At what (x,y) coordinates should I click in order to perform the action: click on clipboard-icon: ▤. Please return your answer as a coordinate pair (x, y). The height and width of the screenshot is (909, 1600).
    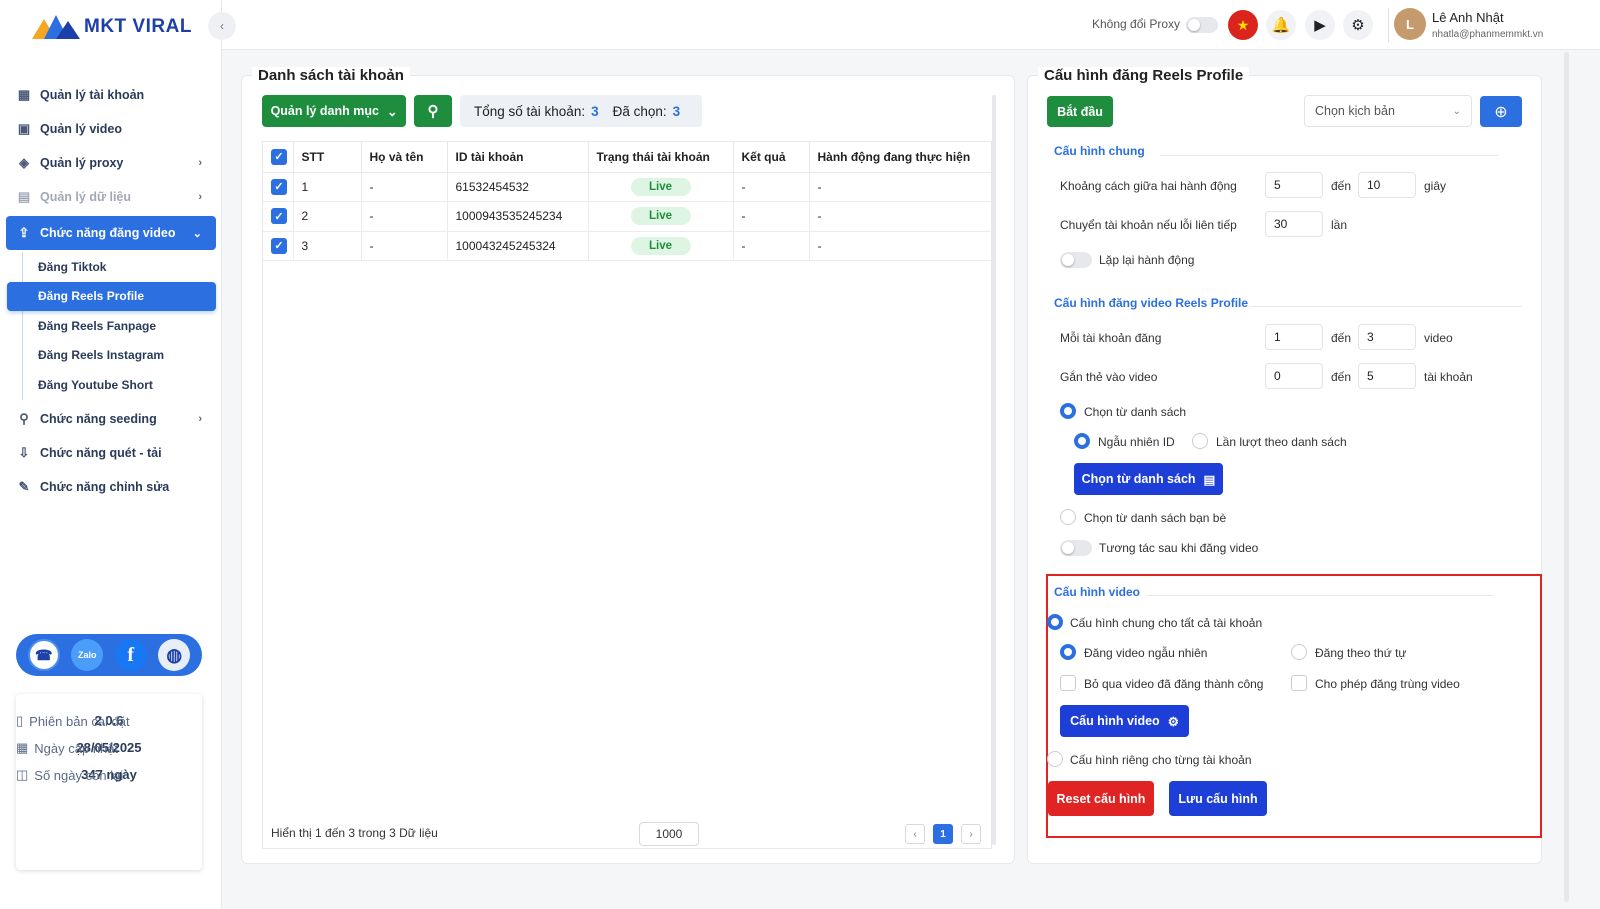
    Looking at the image, I should click on (24, 196).